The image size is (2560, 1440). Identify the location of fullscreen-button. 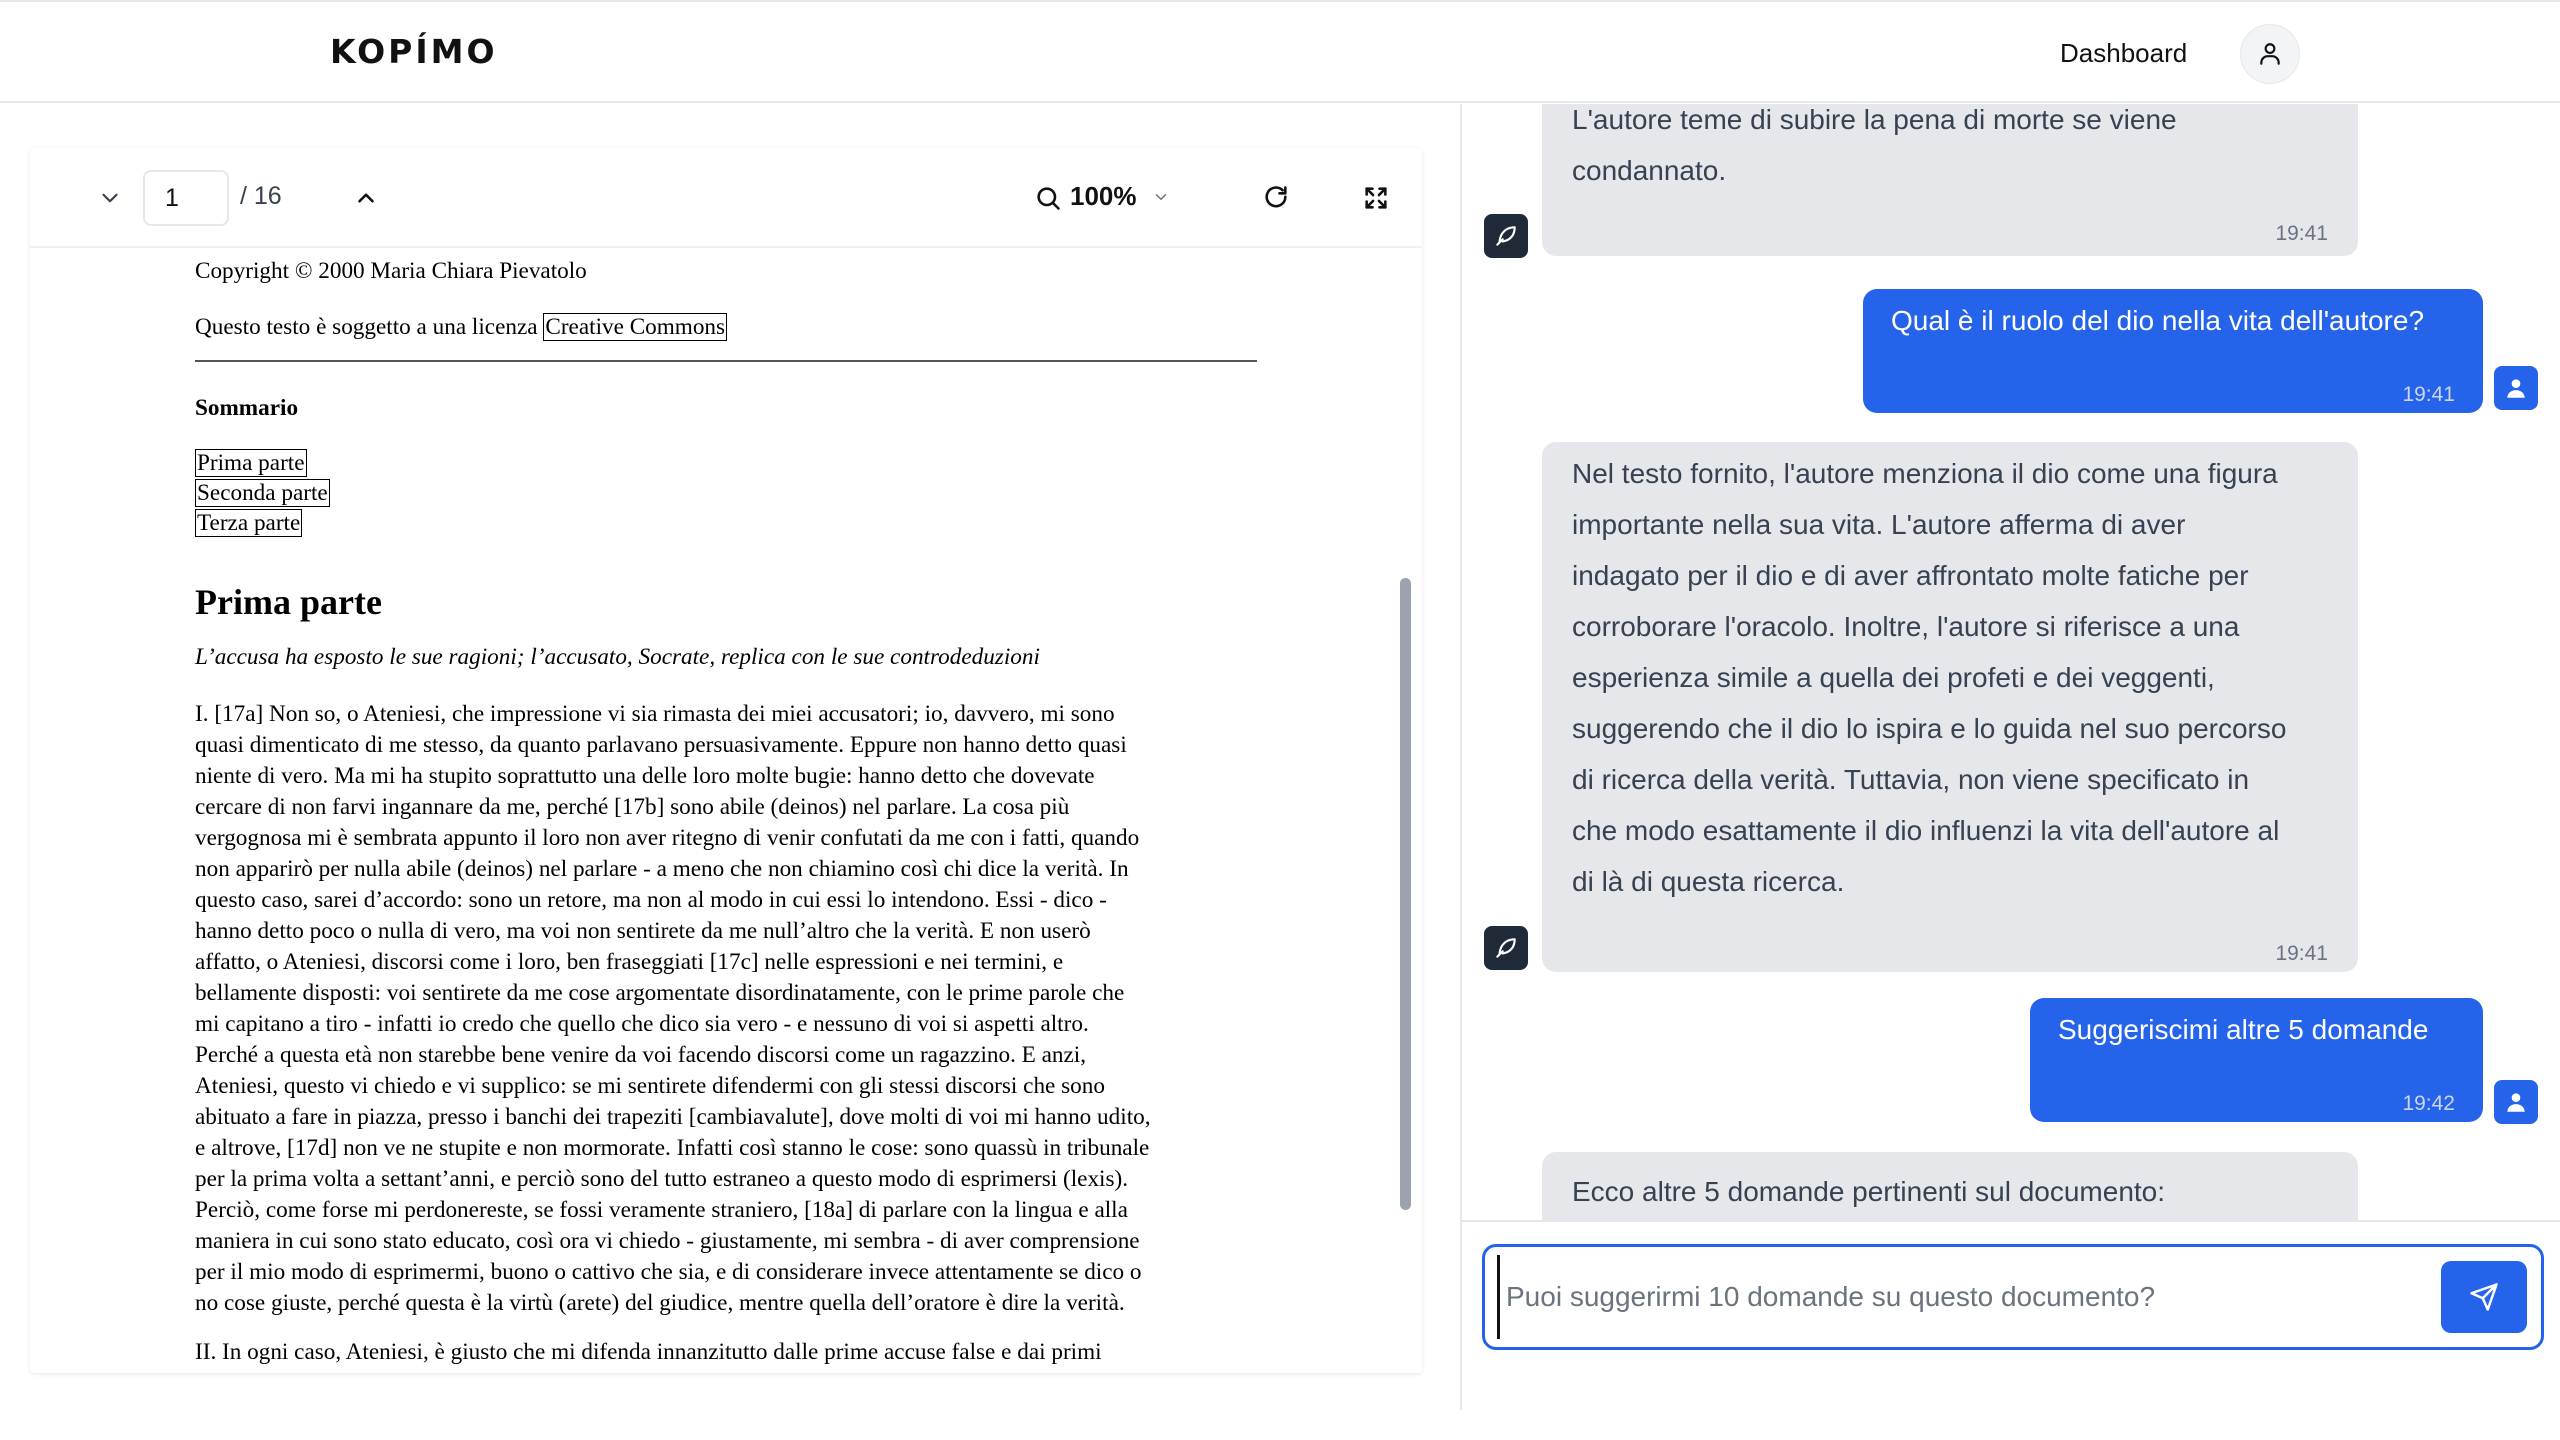
(1376, 198).